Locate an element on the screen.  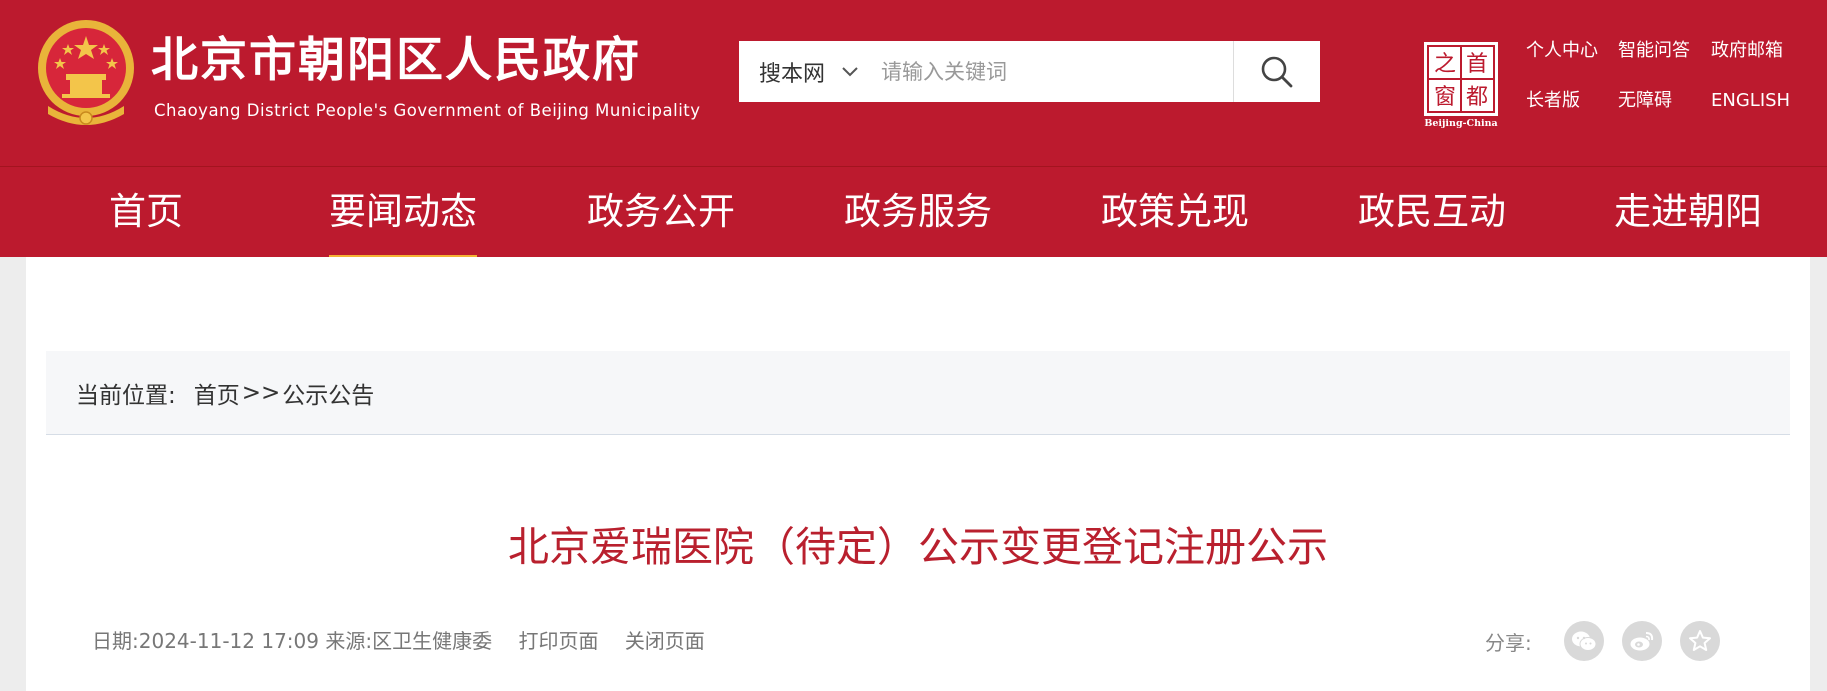
nav-item-news: 要闻动态 is located at coordinates (403, 212).